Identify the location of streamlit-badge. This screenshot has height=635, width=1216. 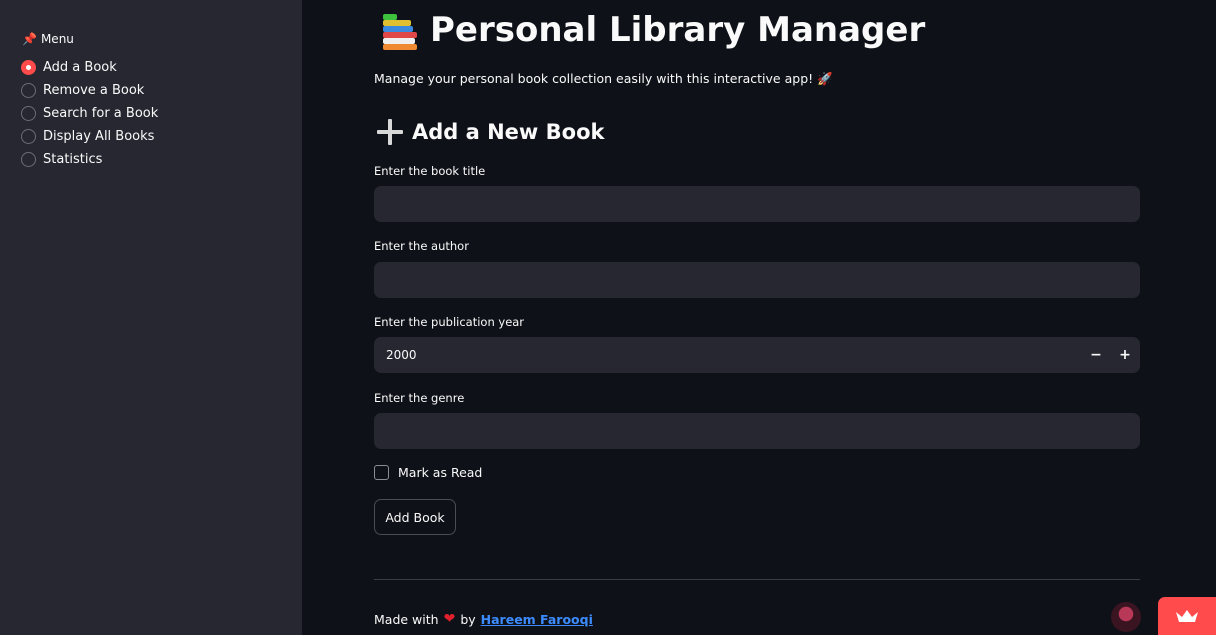
(1187, 616).